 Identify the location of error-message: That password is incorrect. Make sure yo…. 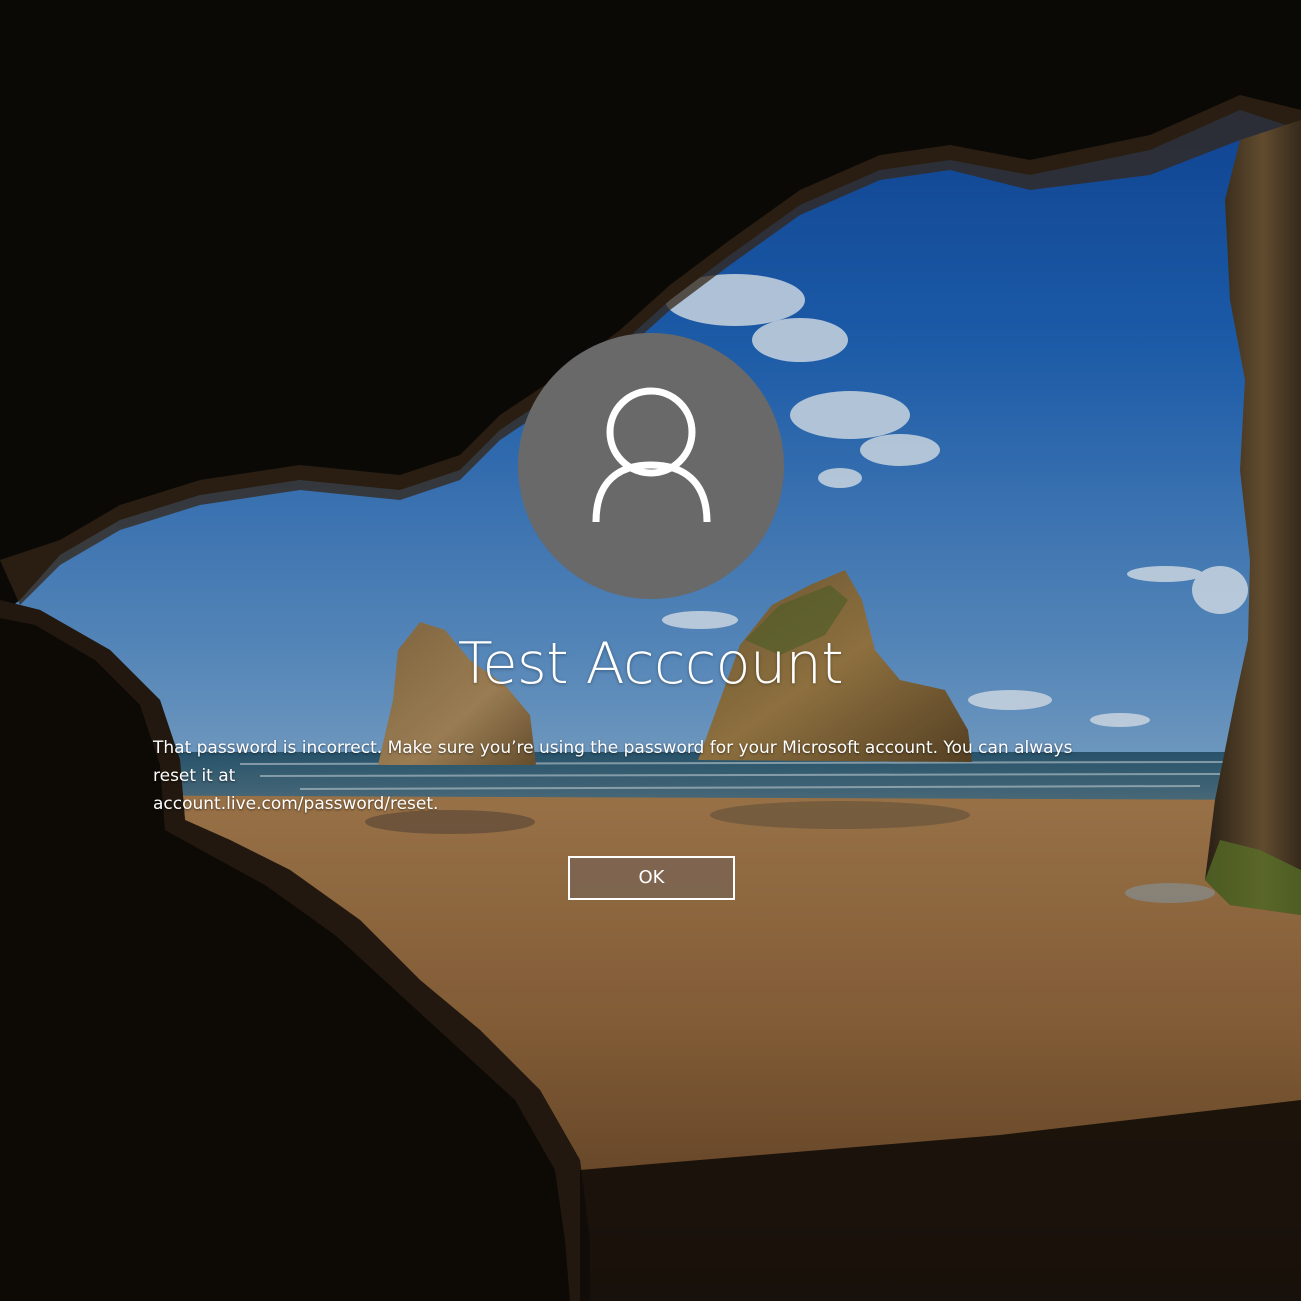
(658, 776).